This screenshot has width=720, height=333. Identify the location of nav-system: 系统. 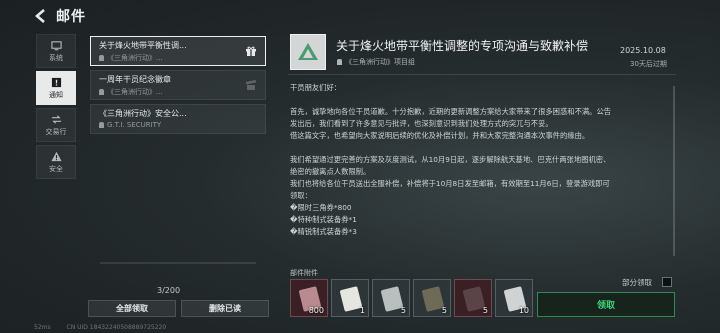
(56, 51).